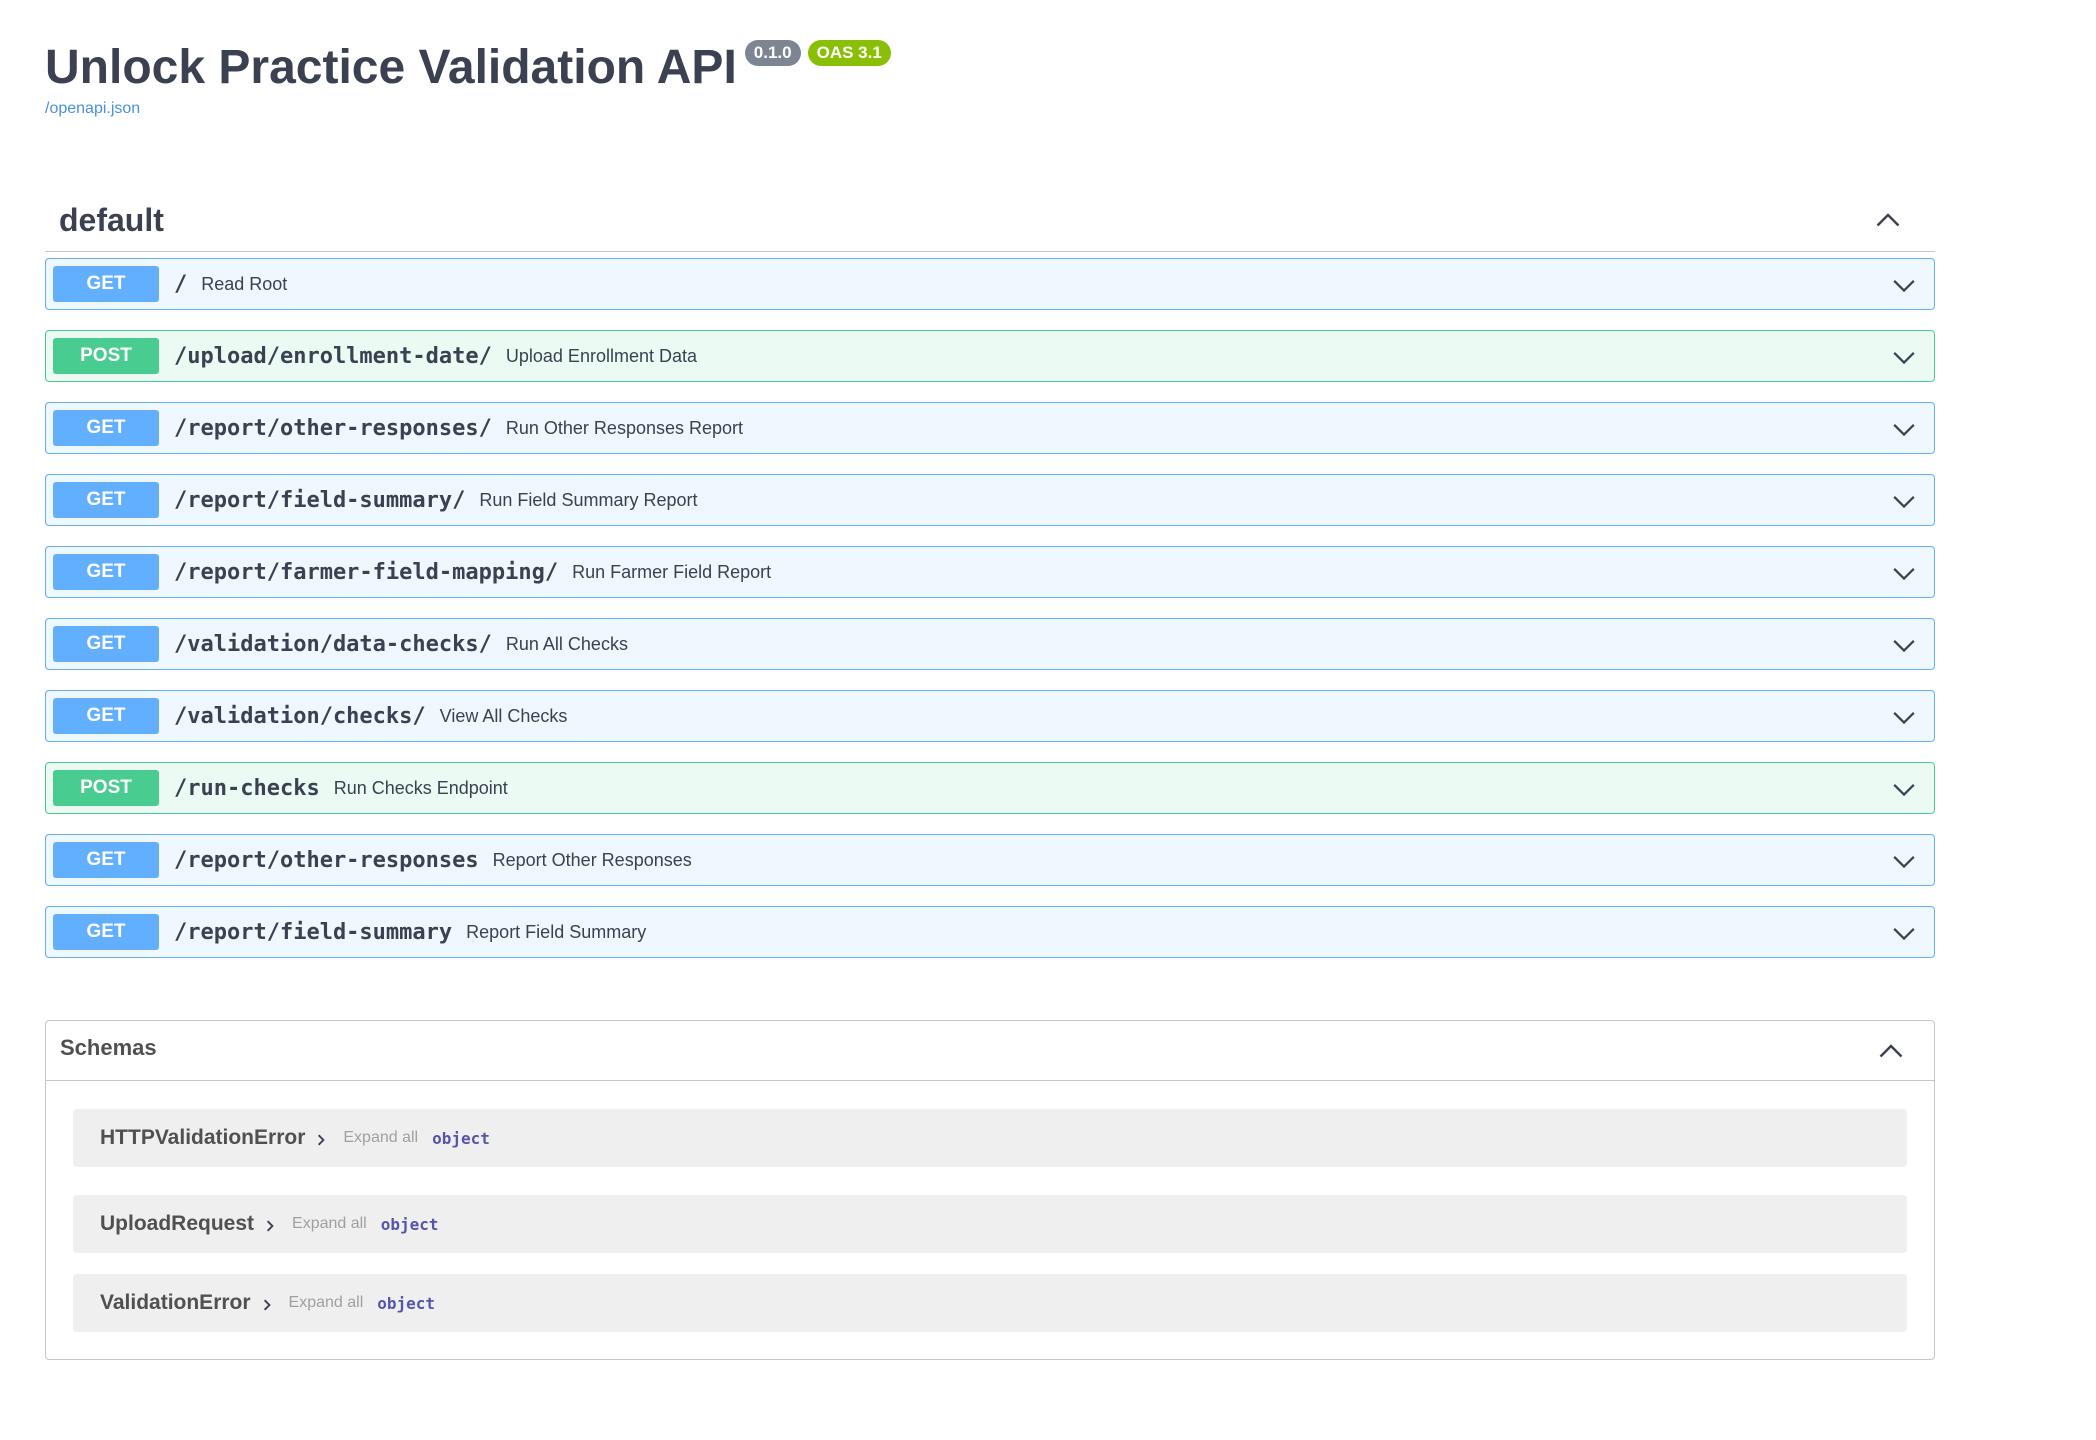 Image resolution: width=2096 pixels, height=1440 pixels. Describe the element at coordinates (202, 1138) in the screenshot. I see `model-name: HTTPValidationError` at that location.